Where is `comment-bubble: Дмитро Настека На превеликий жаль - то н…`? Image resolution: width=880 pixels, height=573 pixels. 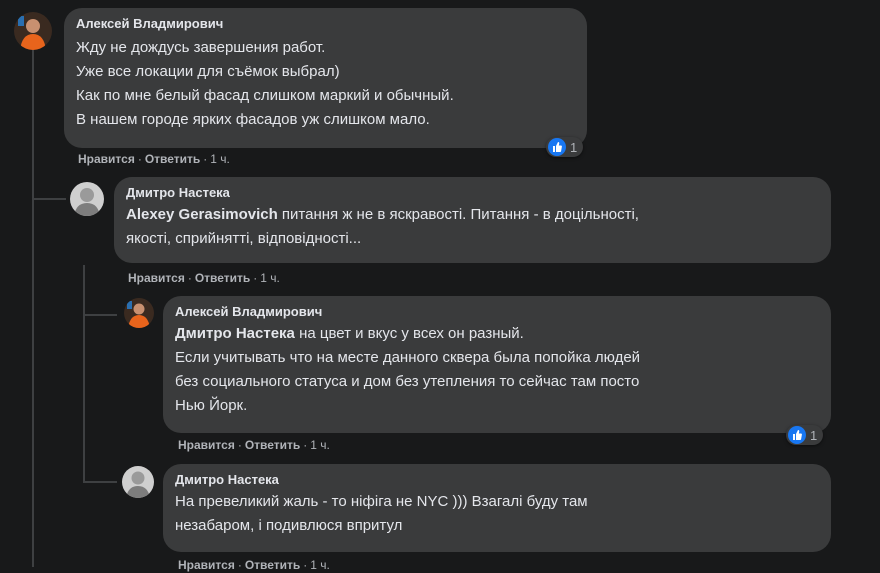 comment-bubble: Дмитро Настека На превеликий жаль - то н… is located at coordinates (497, 508).